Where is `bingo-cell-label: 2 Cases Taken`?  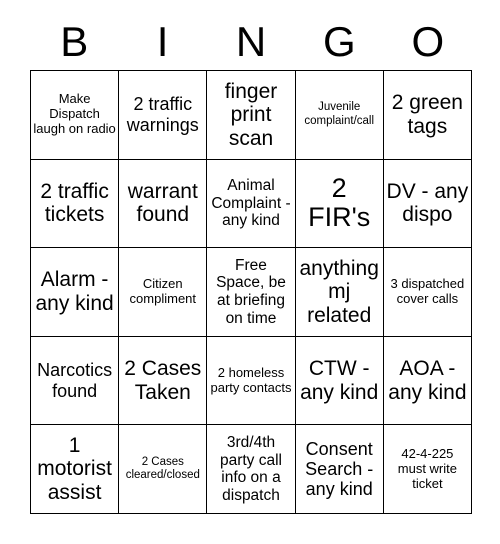 bingo-cell-label: 2 Cases Taken is located at coordinates (163, 380).